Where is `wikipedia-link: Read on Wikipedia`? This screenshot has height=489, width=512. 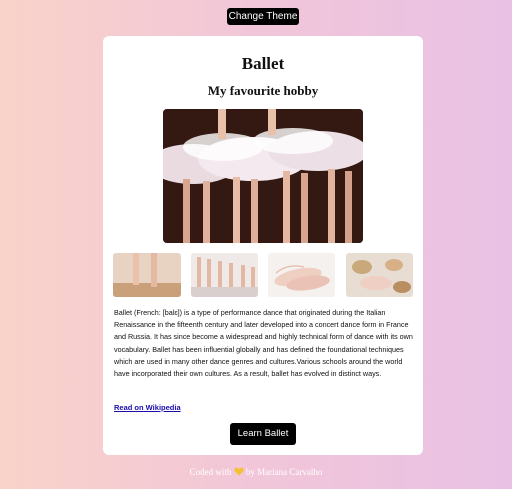
wikipedia-link: Read on Wikipedia is located at coordinates (147, 407).